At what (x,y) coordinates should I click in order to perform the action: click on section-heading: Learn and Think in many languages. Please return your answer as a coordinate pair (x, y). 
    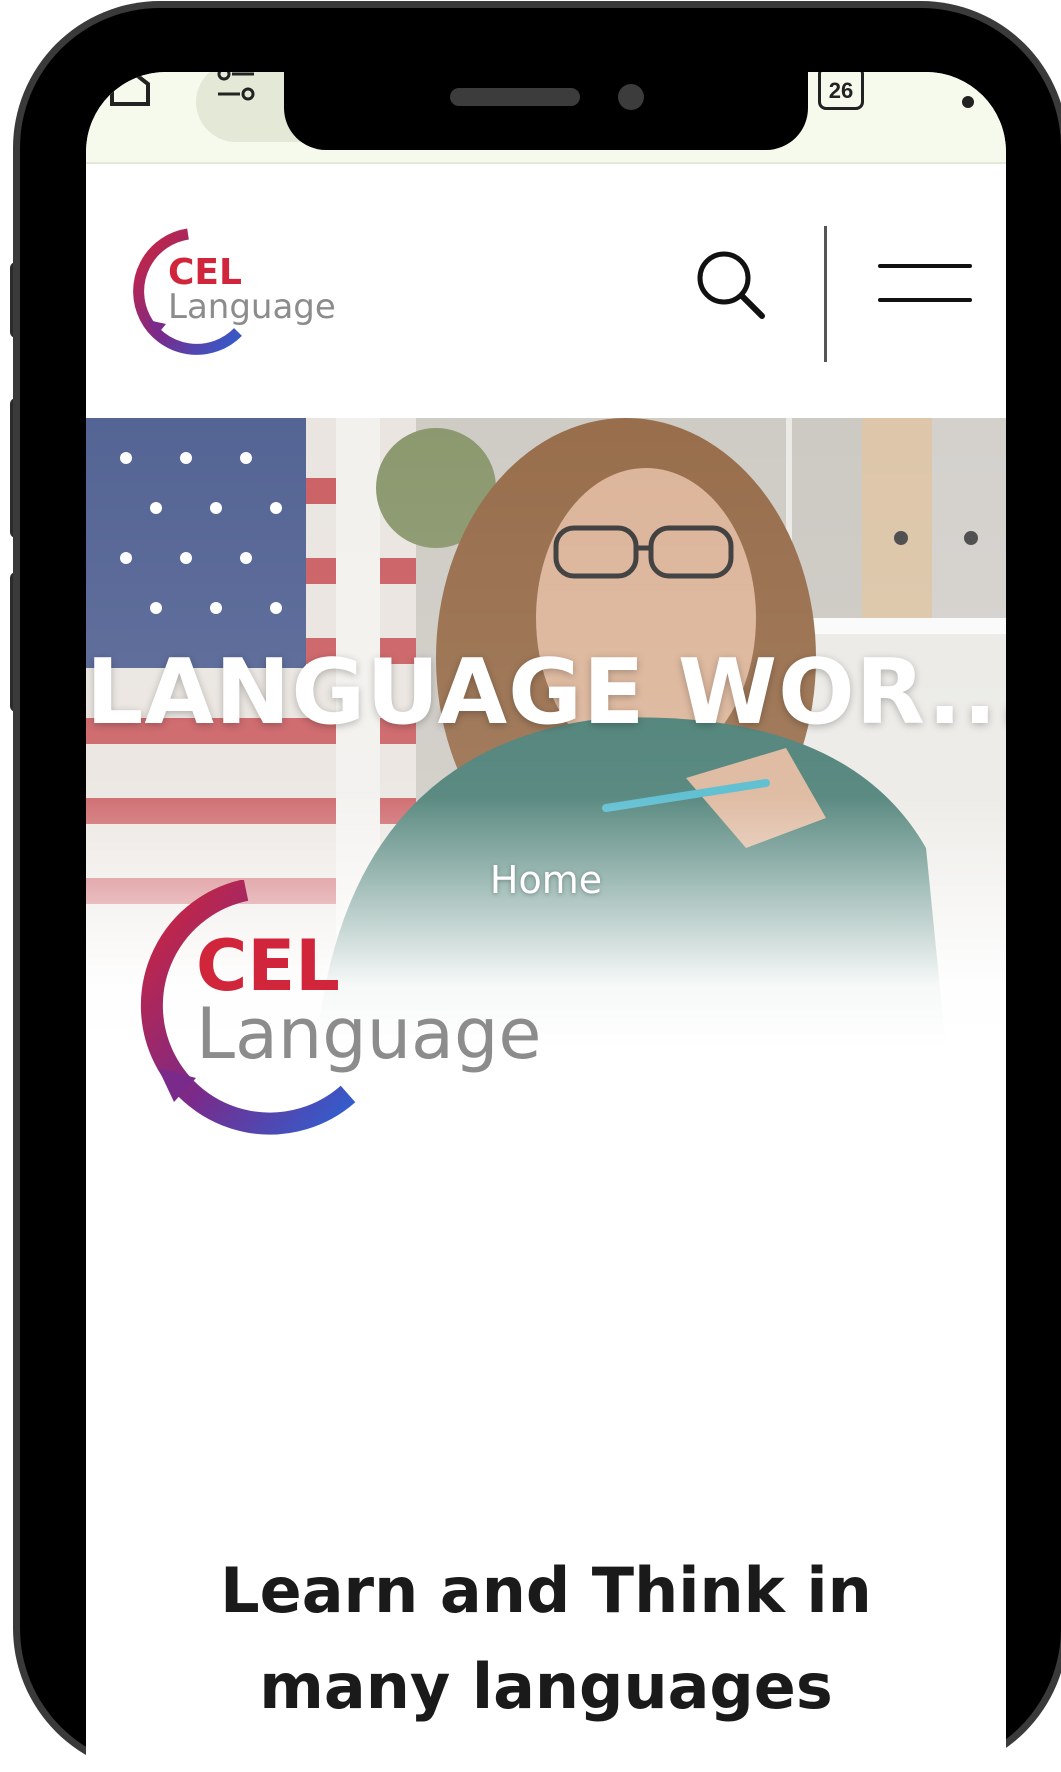
    Looking at the image, I should click on (546, 1639).